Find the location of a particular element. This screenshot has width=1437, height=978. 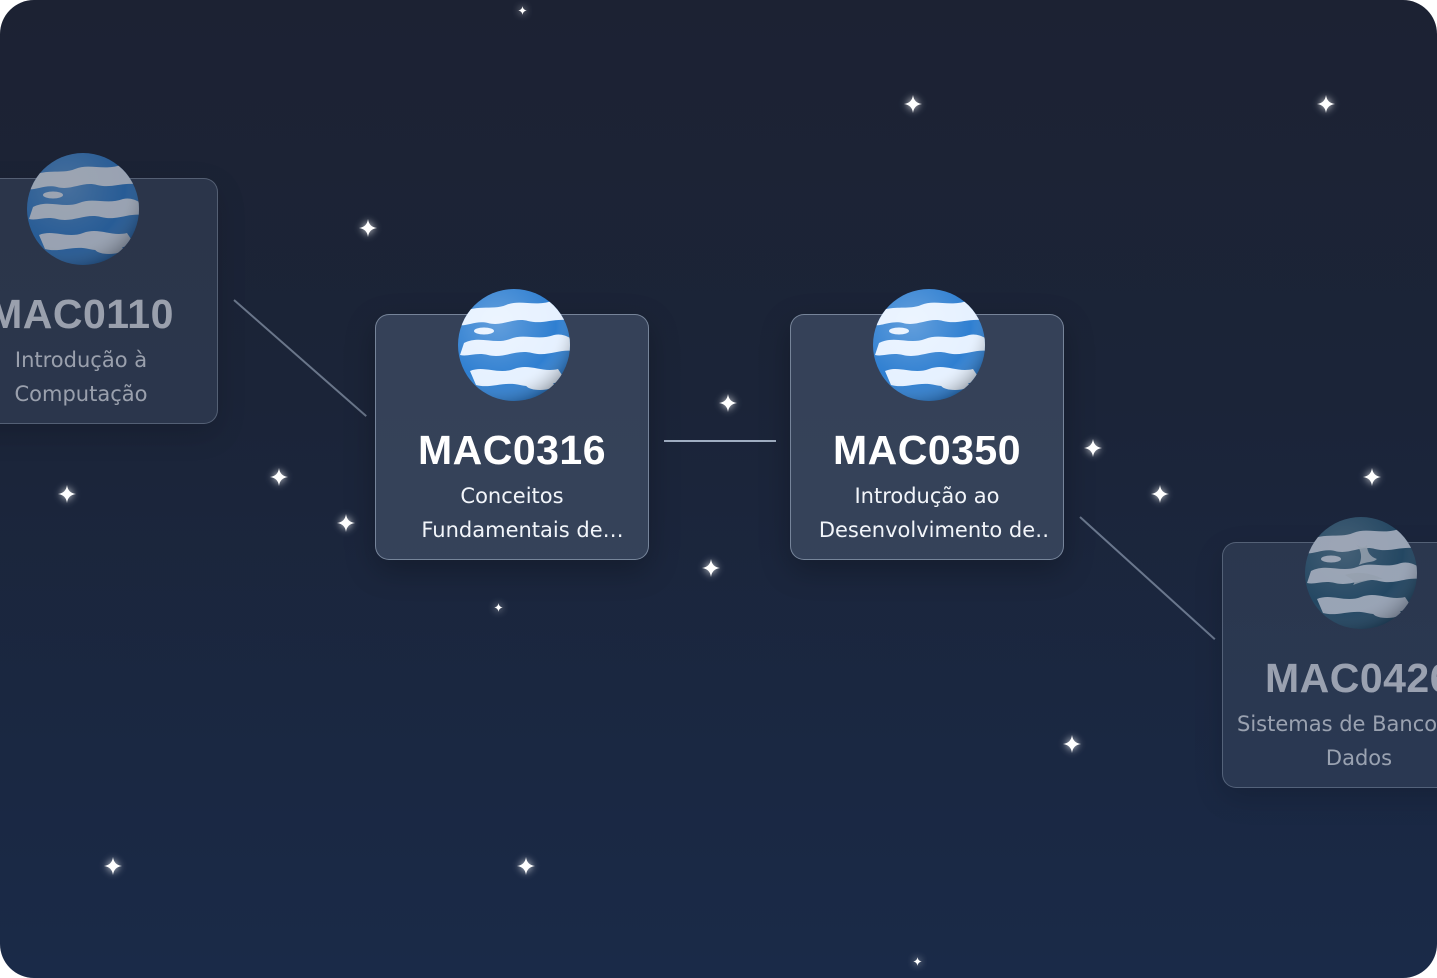

course-code: MAC0350 is located at coordinates (927, 450).